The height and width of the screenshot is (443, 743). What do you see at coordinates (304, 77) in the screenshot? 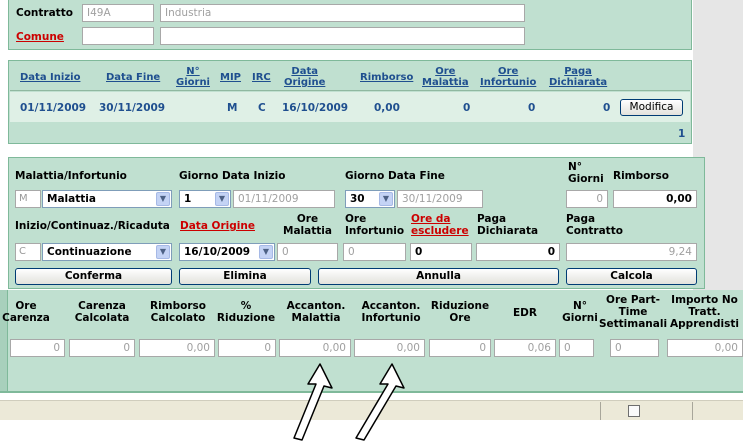
I see `col-header-data-origine: Data Origine` at bounding box center [304, 77].